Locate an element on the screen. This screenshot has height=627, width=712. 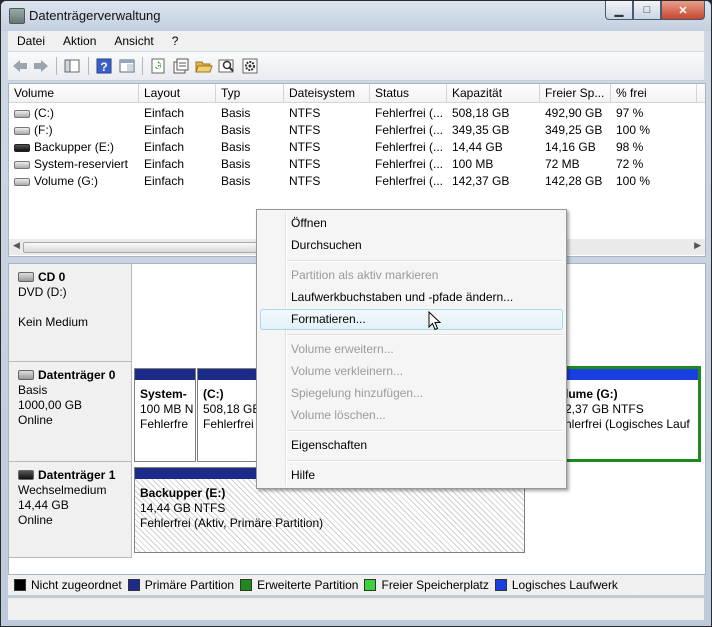
column-header-typ: Typ is located at coordinates (250, 93).